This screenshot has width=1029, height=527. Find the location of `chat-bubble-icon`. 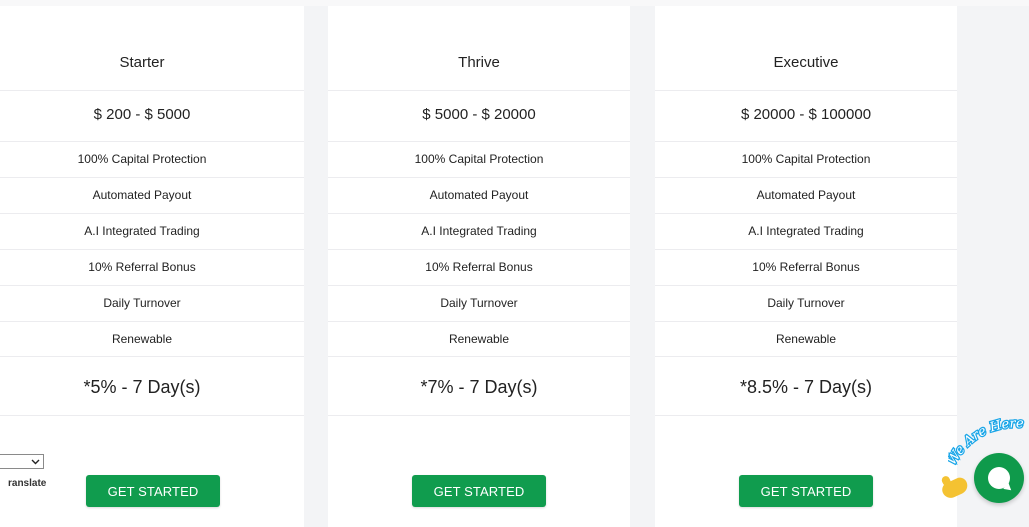

chat-bubble-icon is located at coordinates (999, 478).